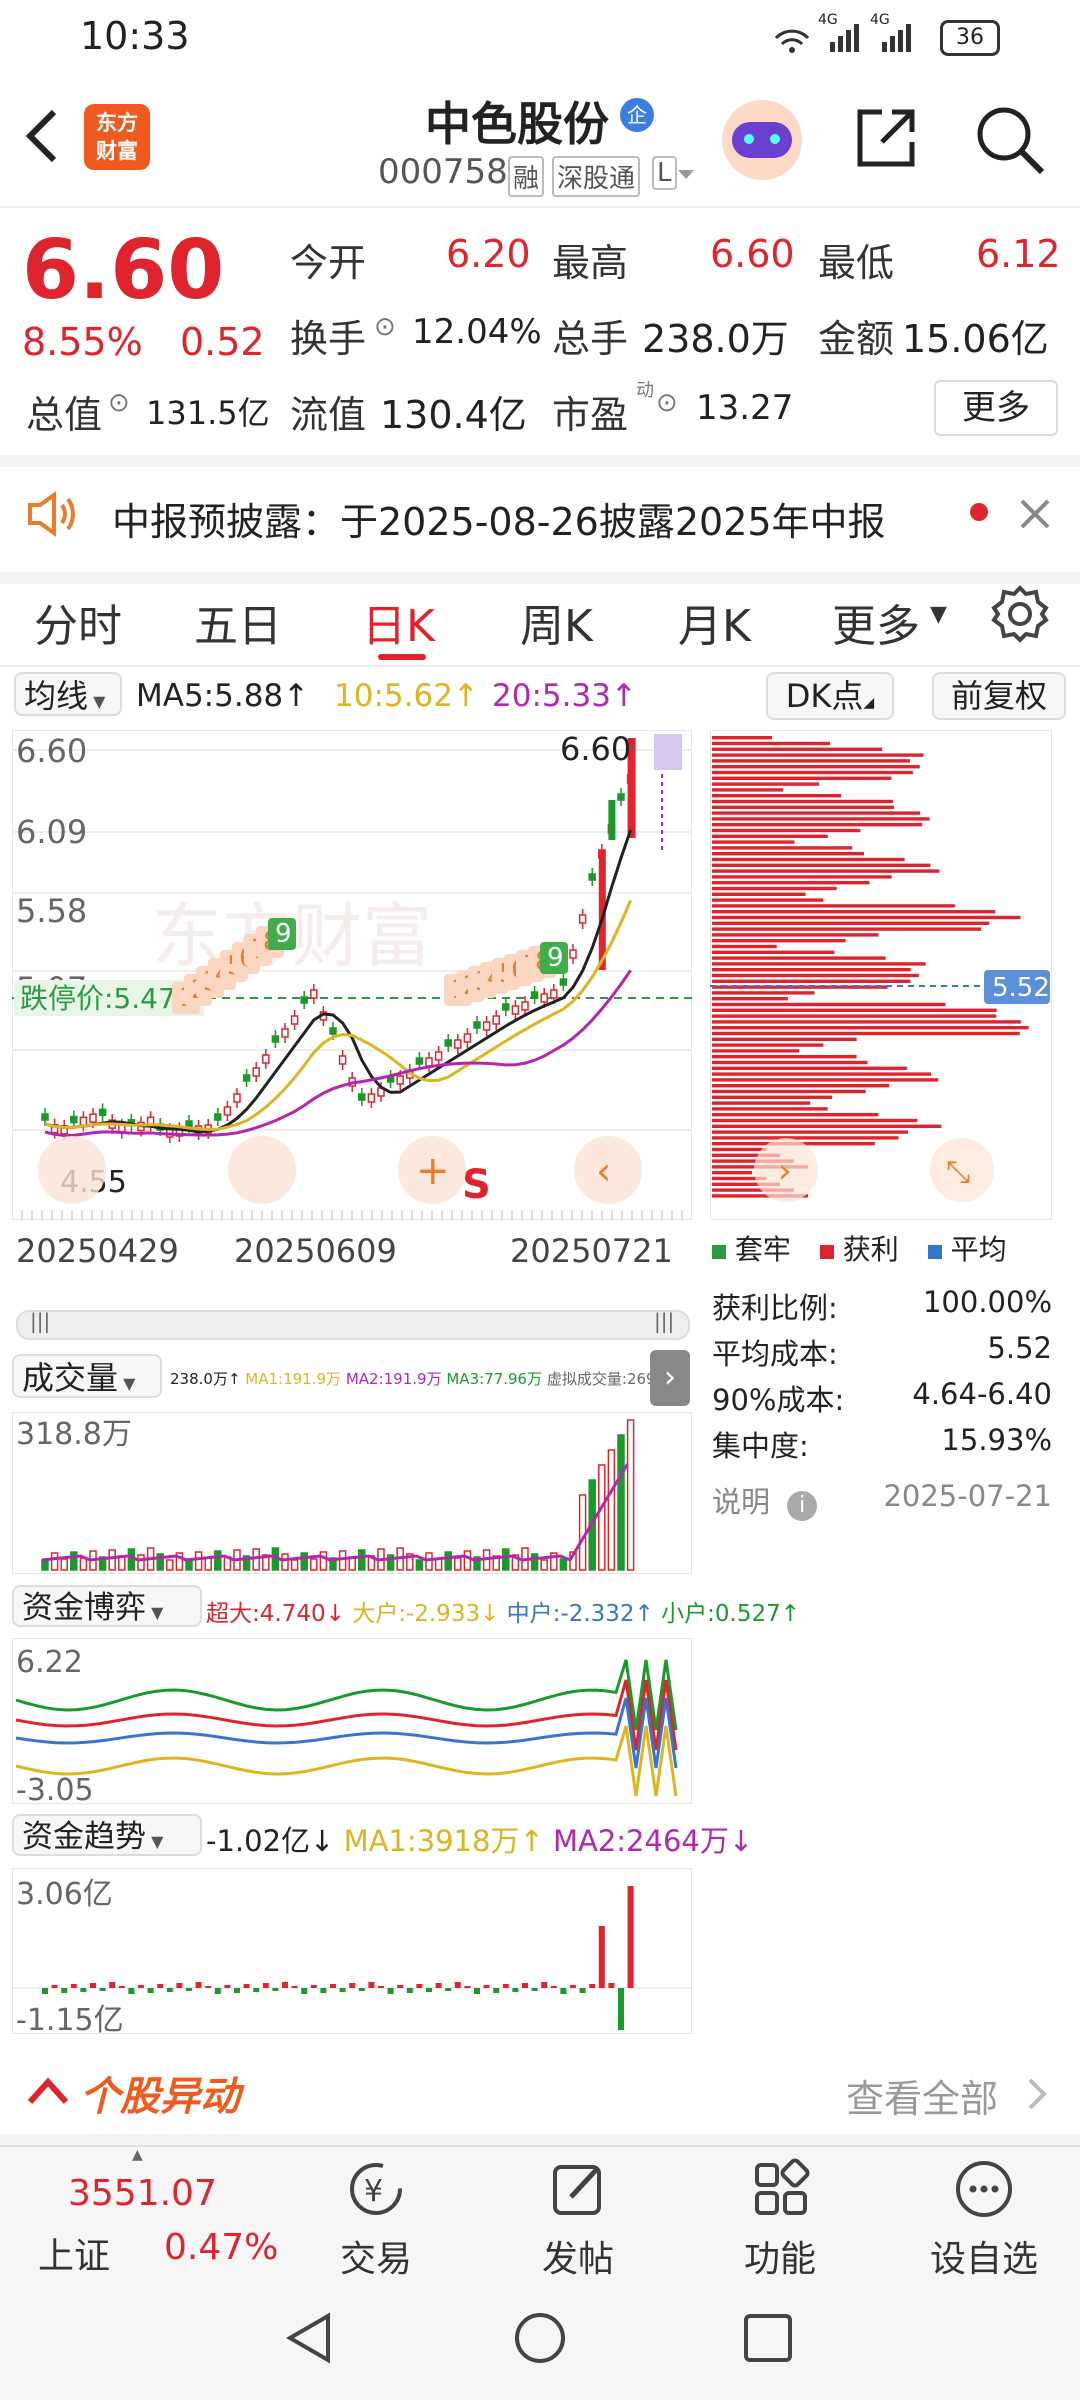 The width and height of the screenshot is (1080, 2400). What do you see at coordinates (664, 1321) in the screenshot?
I see `scroll-handle-right: |||` at bounding box center [664, 1321].